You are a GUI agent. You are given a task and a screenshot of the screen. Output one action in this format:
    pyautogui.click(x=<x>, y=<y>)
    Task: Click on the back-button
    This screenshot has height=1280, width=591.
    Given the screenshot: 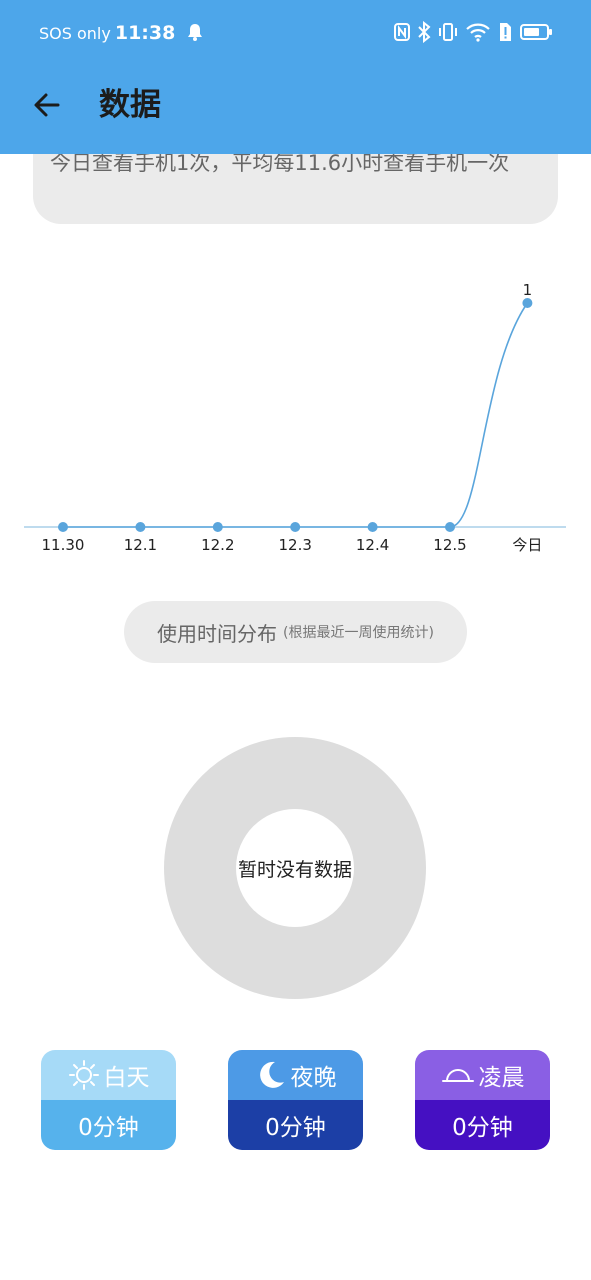 What is the action you would take?
    pyautogui.click(x=47, y=105)
    